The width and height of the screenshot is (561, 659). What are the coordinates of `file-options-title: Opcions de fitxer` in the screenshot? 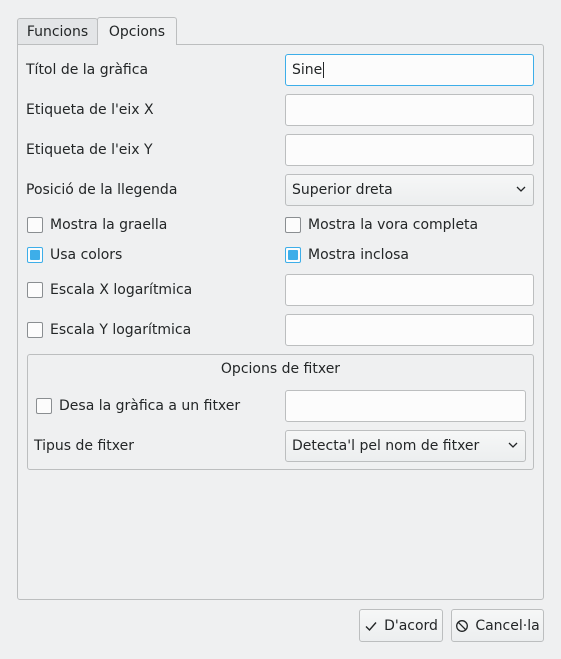 It's located at (280, 369).